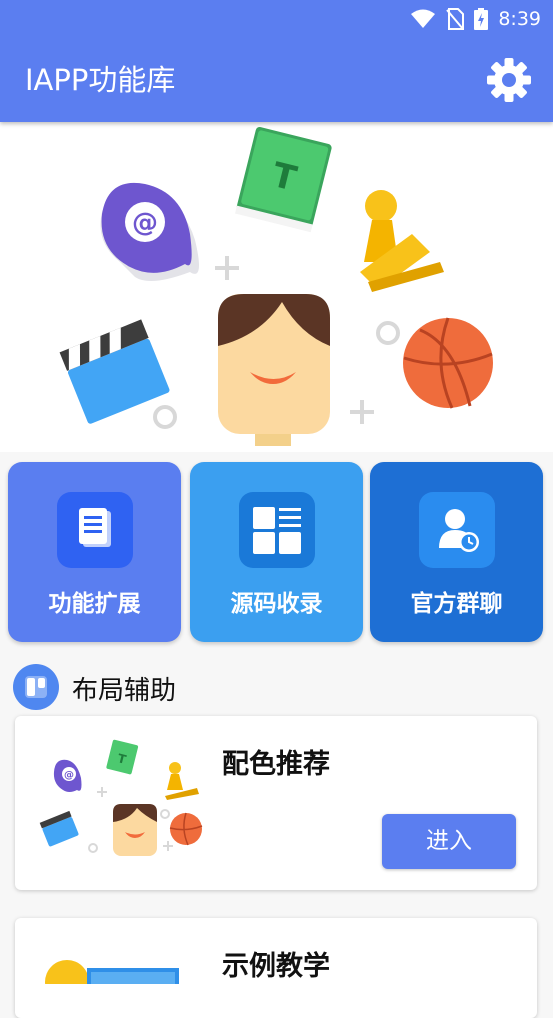 Image resolution: width=553 pixels, height=1018 pixels. What do you see at coordinates (481, 19) in the screenshot?
I see `battery-charging-icon` at bounding box center [481, 19].